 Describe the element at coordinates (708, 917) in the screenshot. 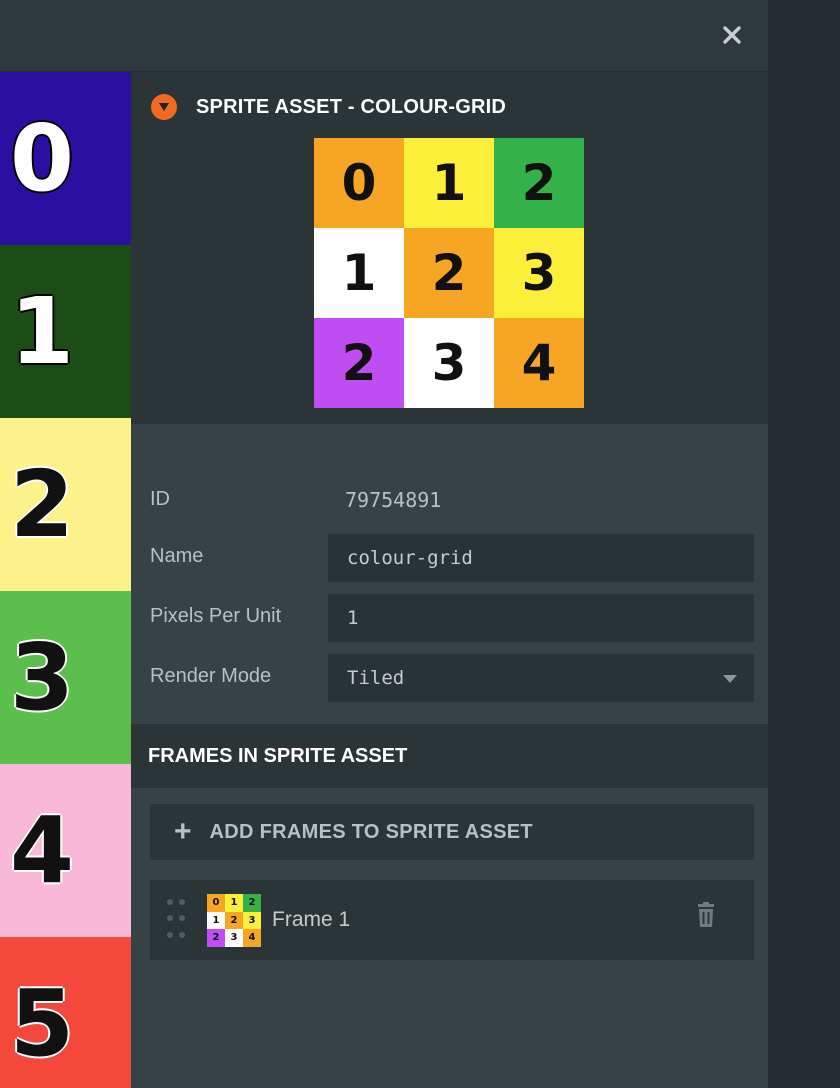

I see `trash-icon` at that location.